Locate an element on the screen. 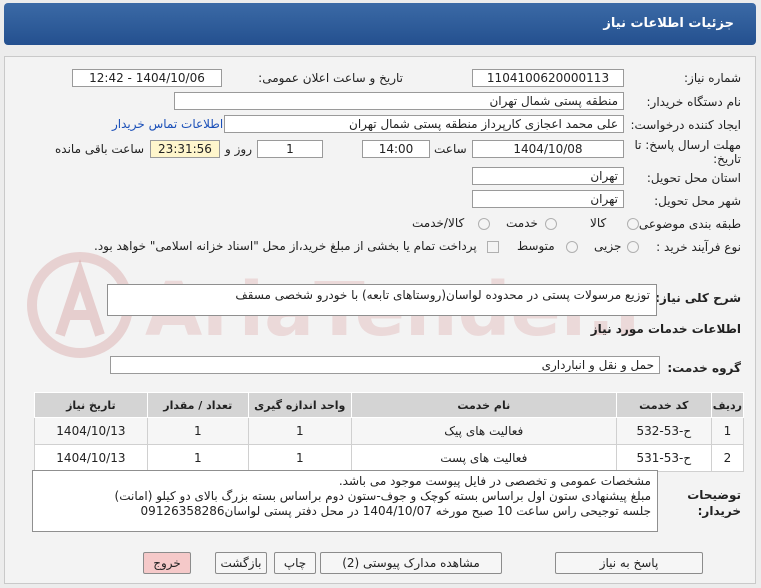 This screenshot has width=761, height=588. cell-service-name: فعالیت های پیک is located at coordinates (483, 431).